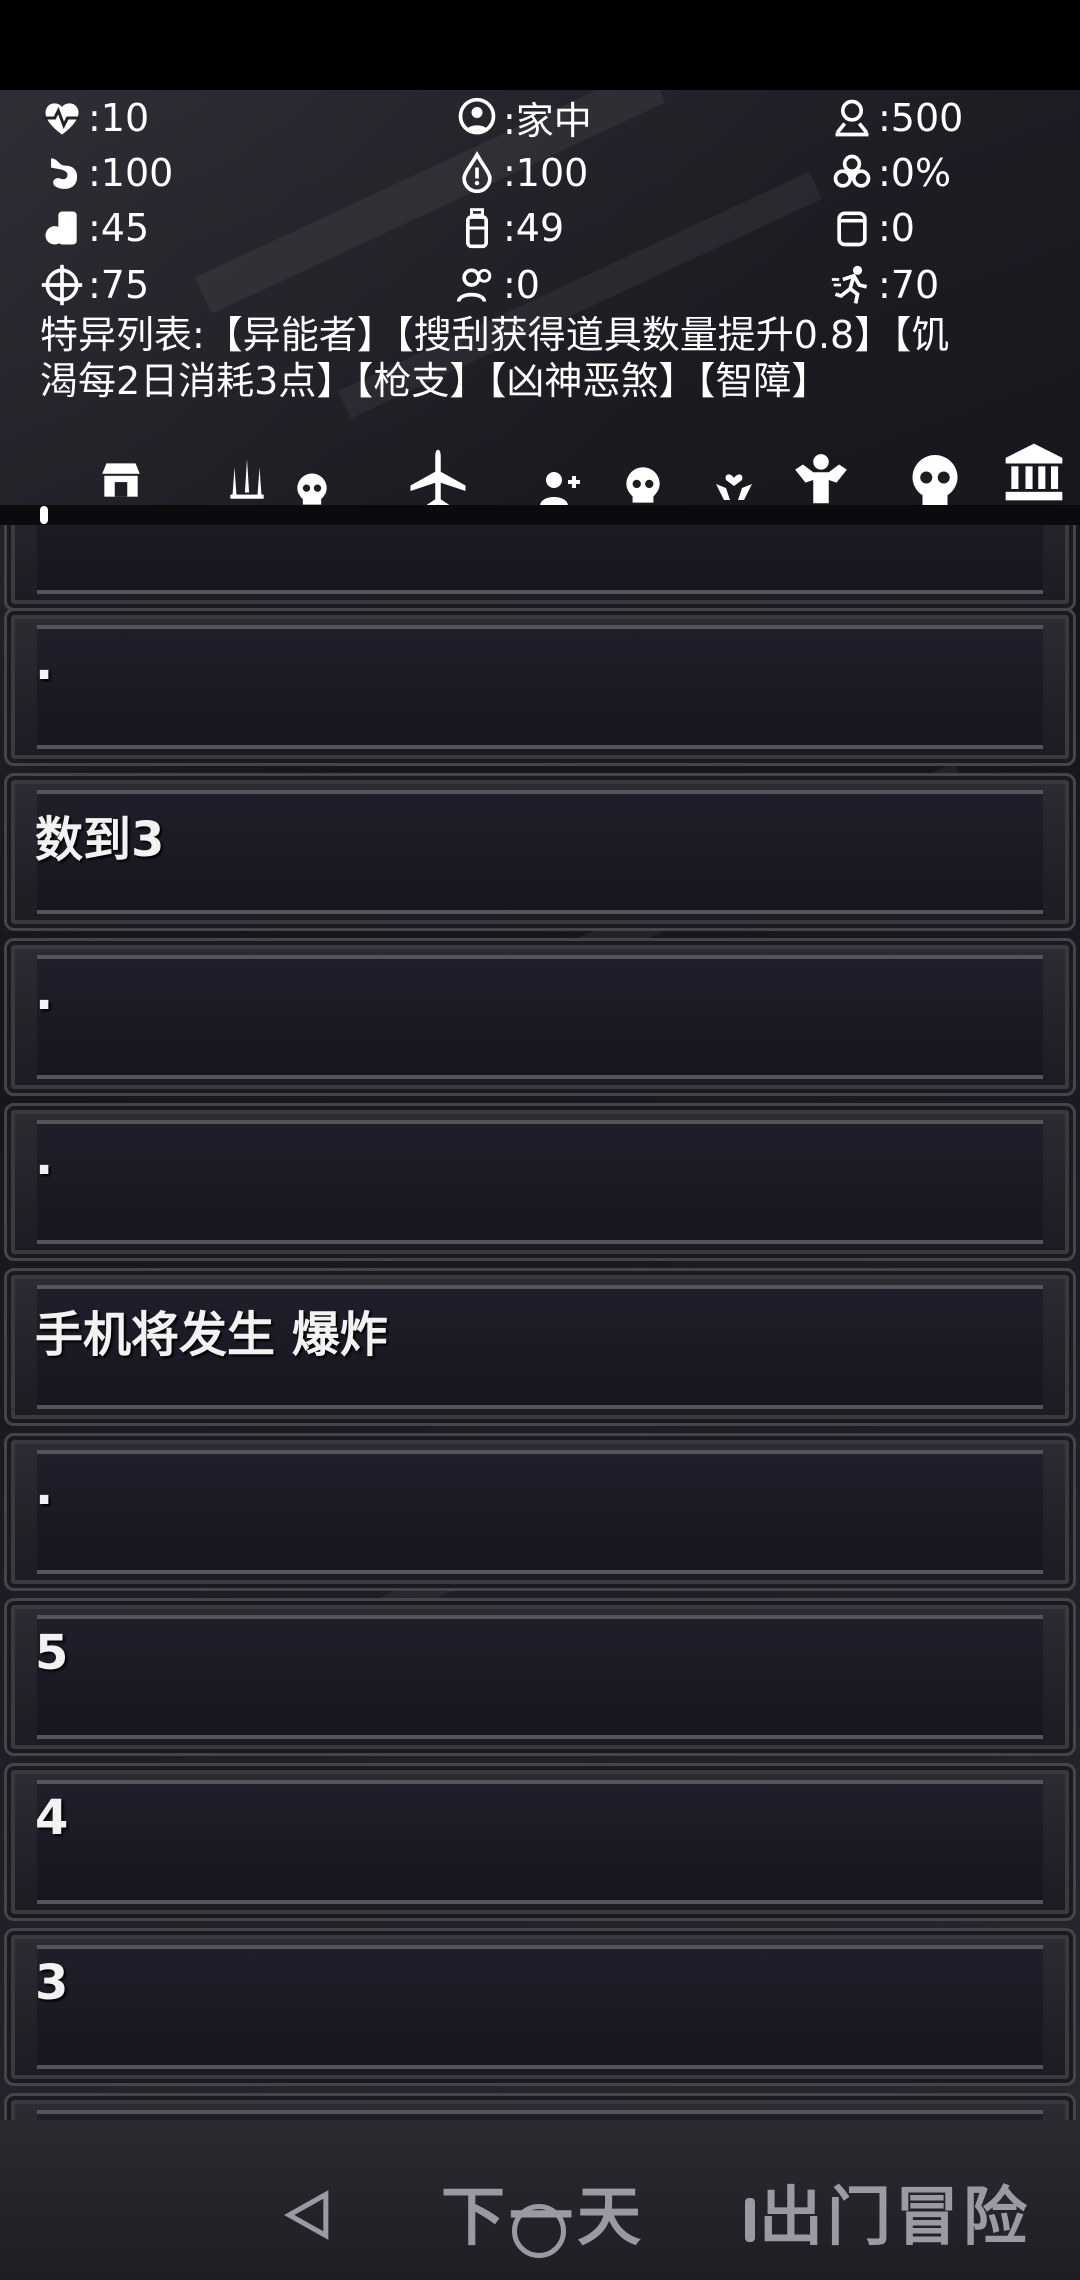 The height and width of the screenshot is (2280, 1080). I want to click on food-can-icon, so click(62, 228).